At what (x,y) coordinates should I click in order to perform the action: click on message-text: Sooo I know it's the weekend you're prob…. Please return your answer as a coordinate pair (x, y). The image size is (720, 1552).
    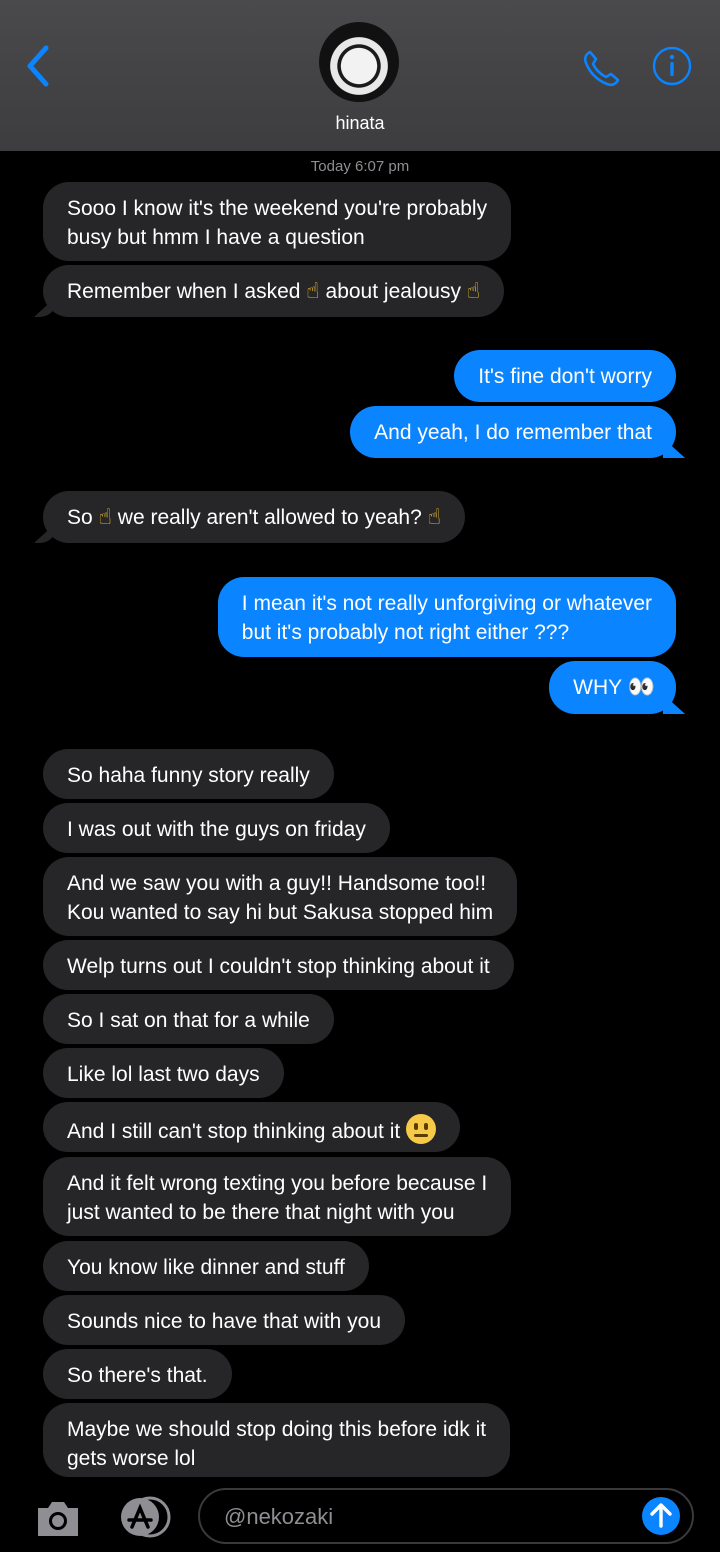
    Looking at the image, I should click on (277, 208).